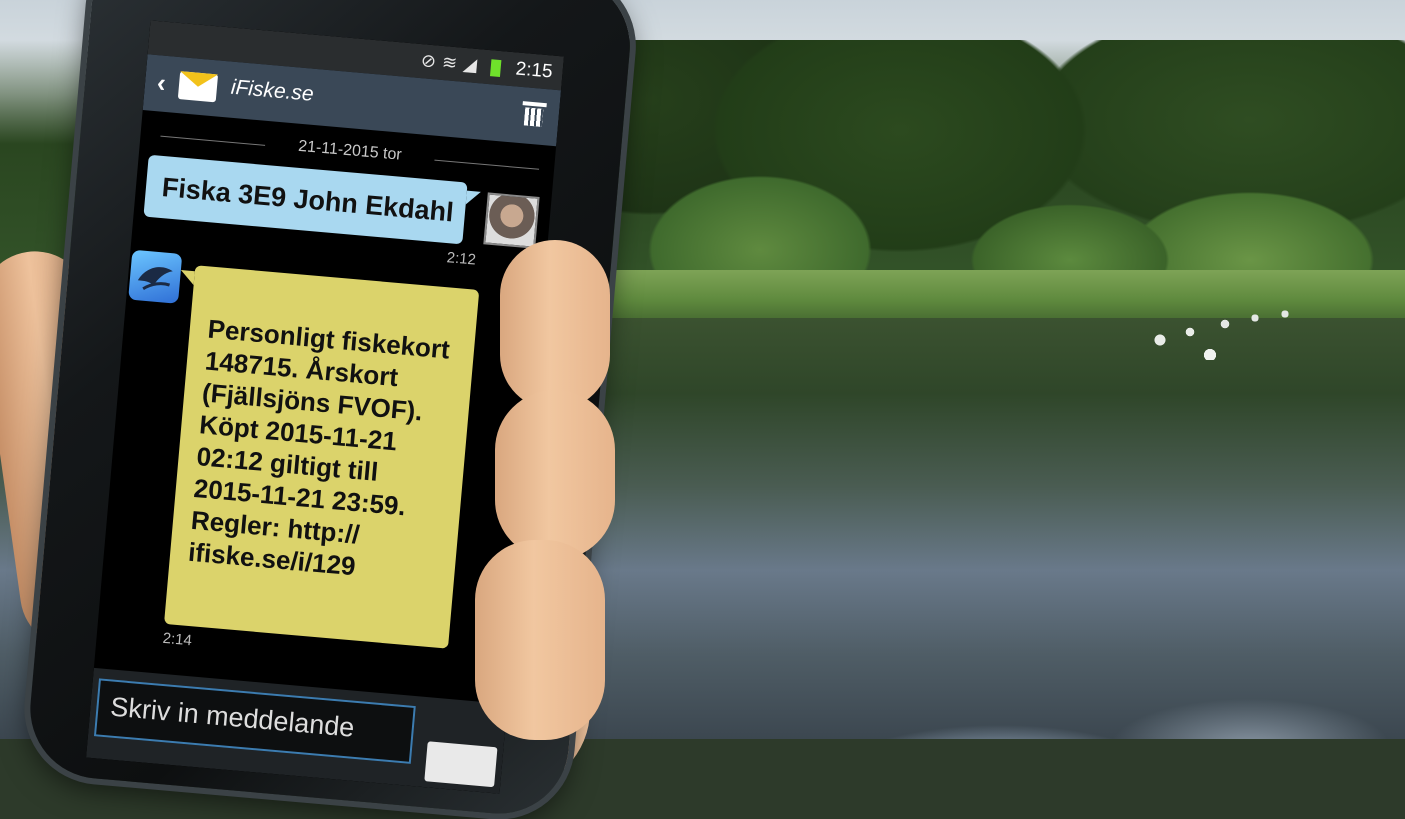  I want to click on back-chevron-icon: ‹, so click(161, 83).